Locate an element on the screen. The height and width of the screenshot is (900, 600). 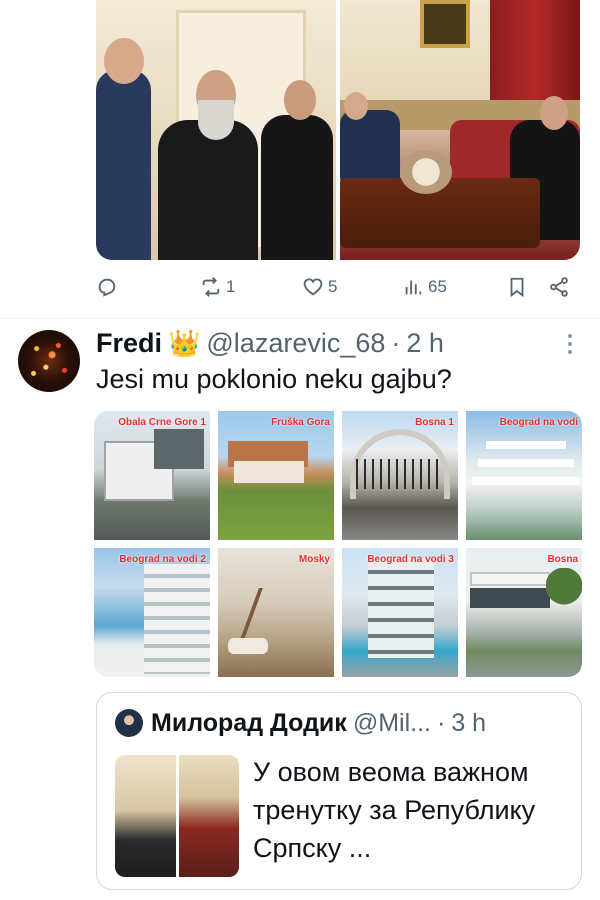
quoted-media is located at coordinates (177, 816).